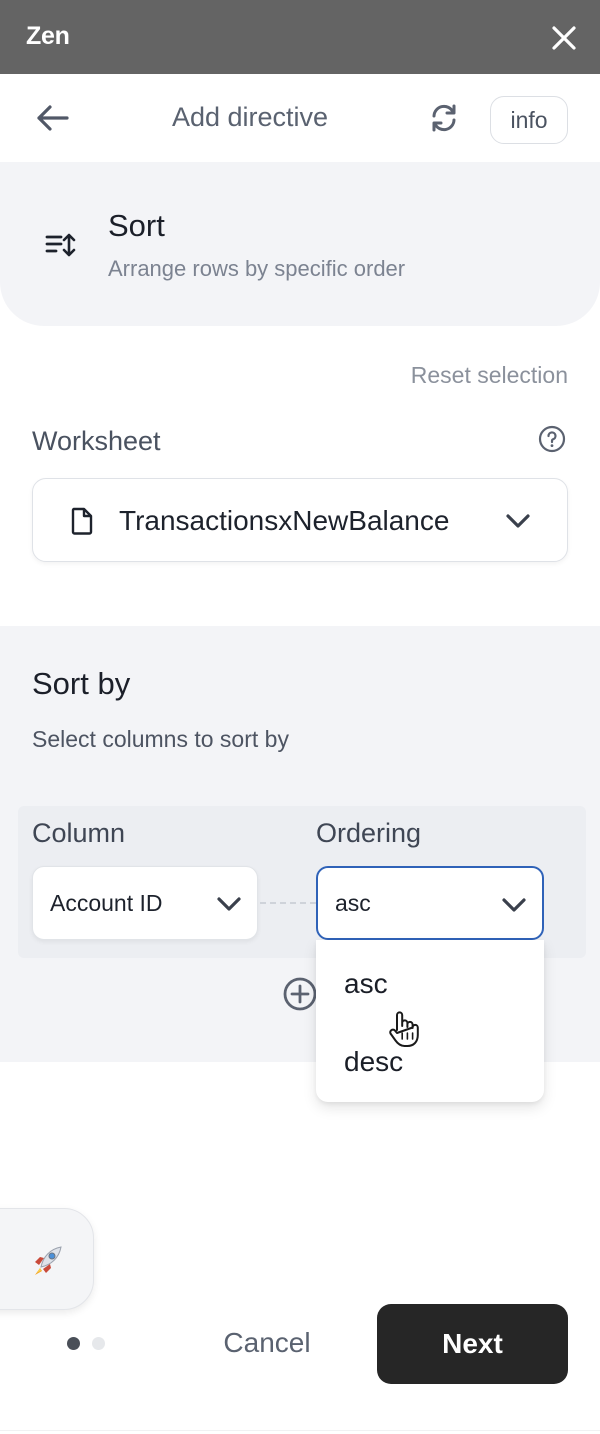  I want to click on launcher-button, so click(47, 1259).